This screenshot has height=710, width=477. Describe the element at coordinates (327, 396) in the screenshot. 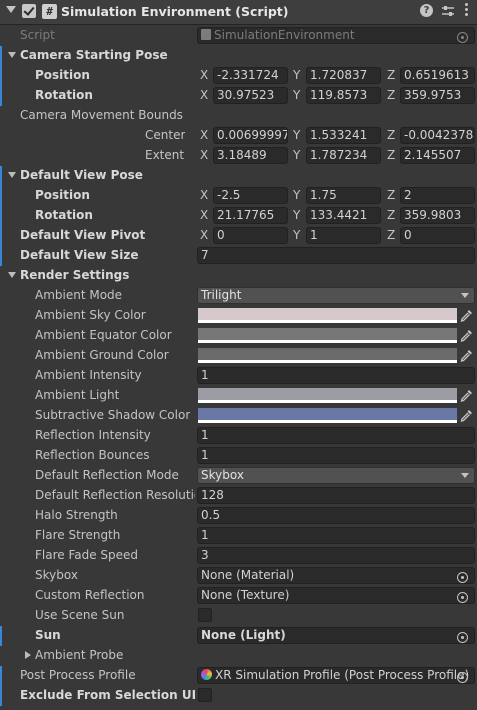

I see `ambient-light-color-field` at that location.